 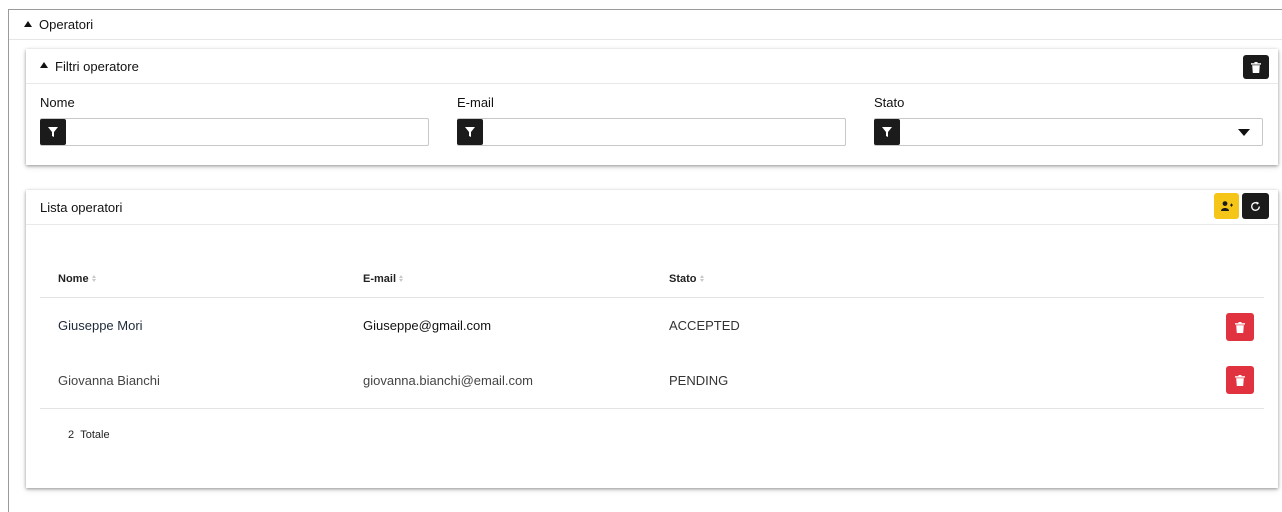 What do you see at coordinates (686, 279) in the screenshot?
I see `column-header-status: Stato` at bounding box center [686, 279].